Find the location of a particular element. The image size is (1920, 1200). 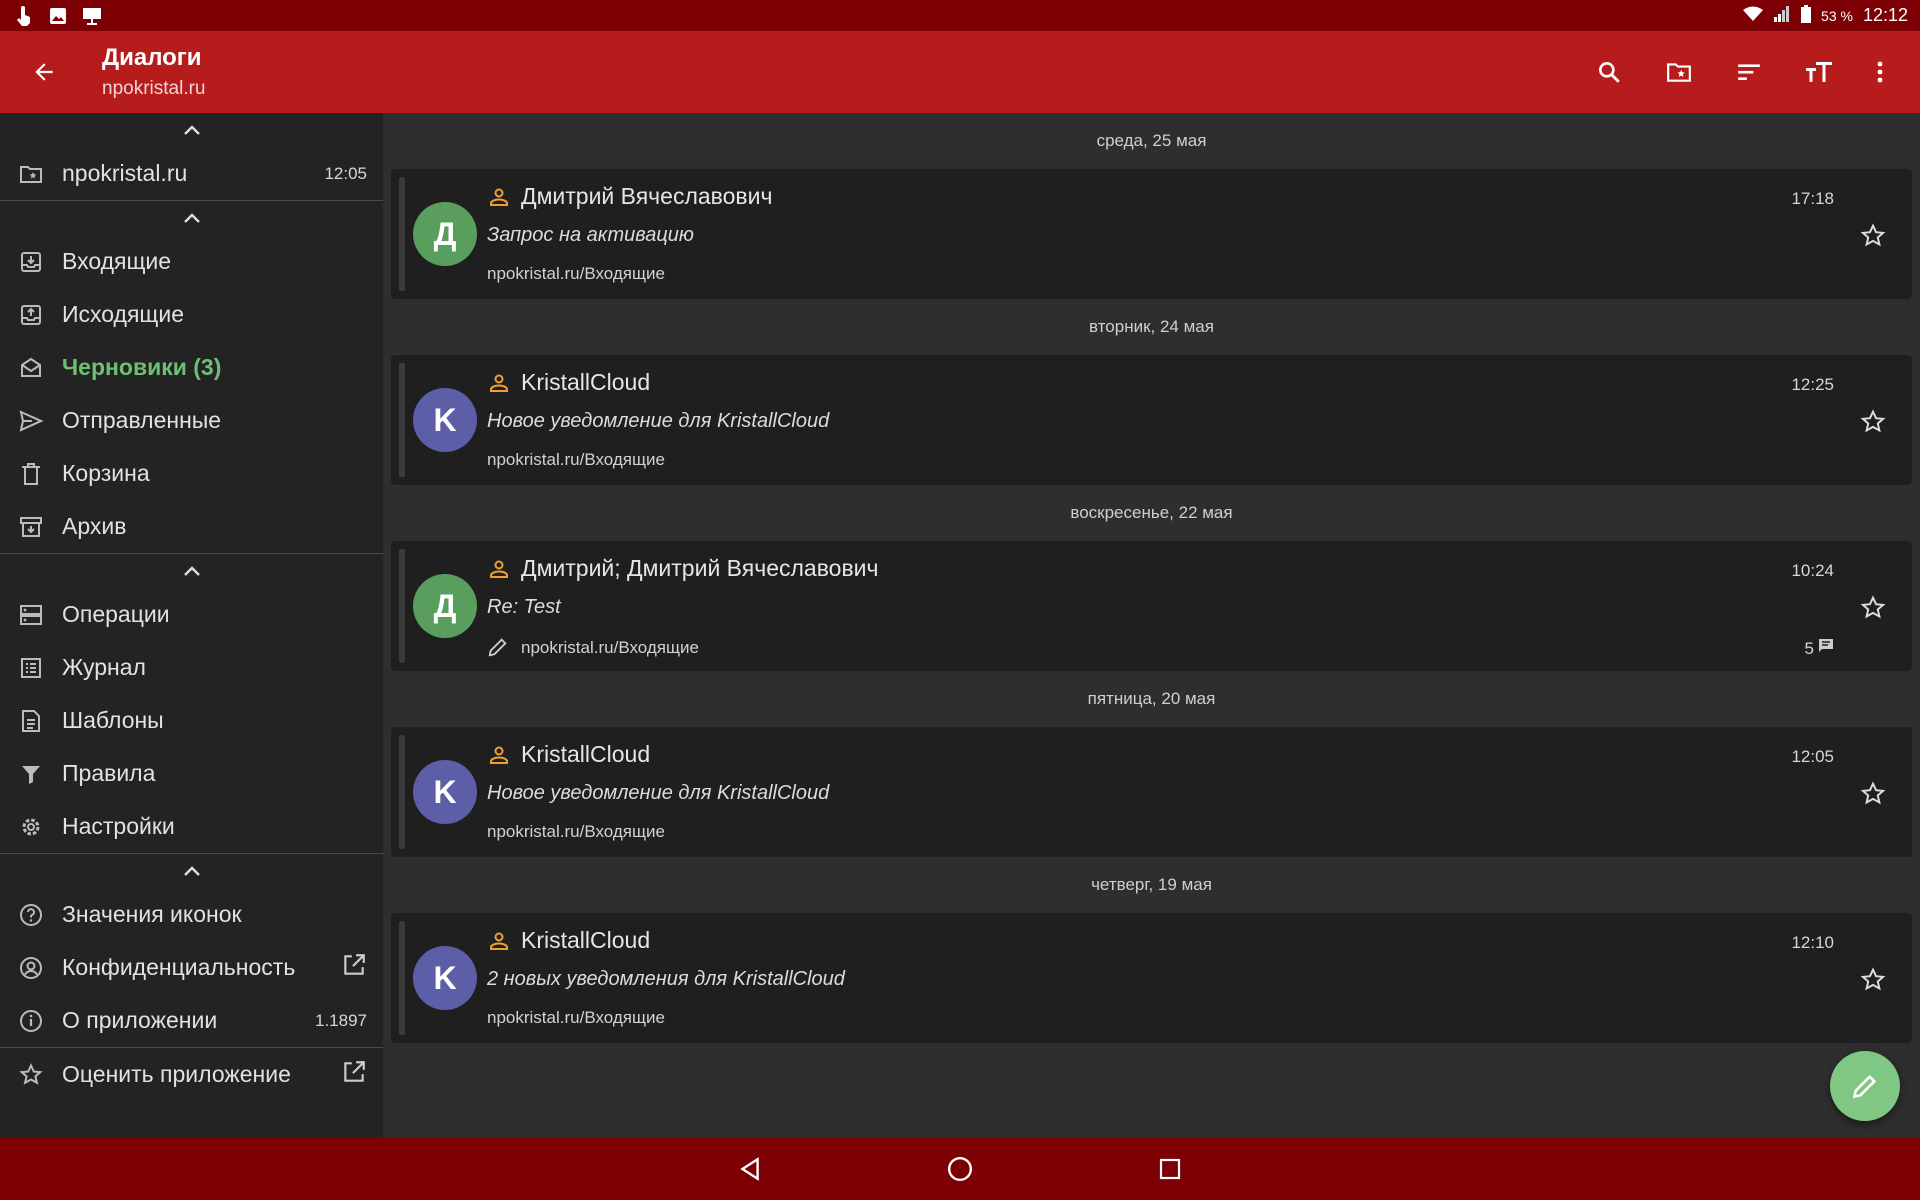

message-count: 5 is located at coordinates (1819, 648).